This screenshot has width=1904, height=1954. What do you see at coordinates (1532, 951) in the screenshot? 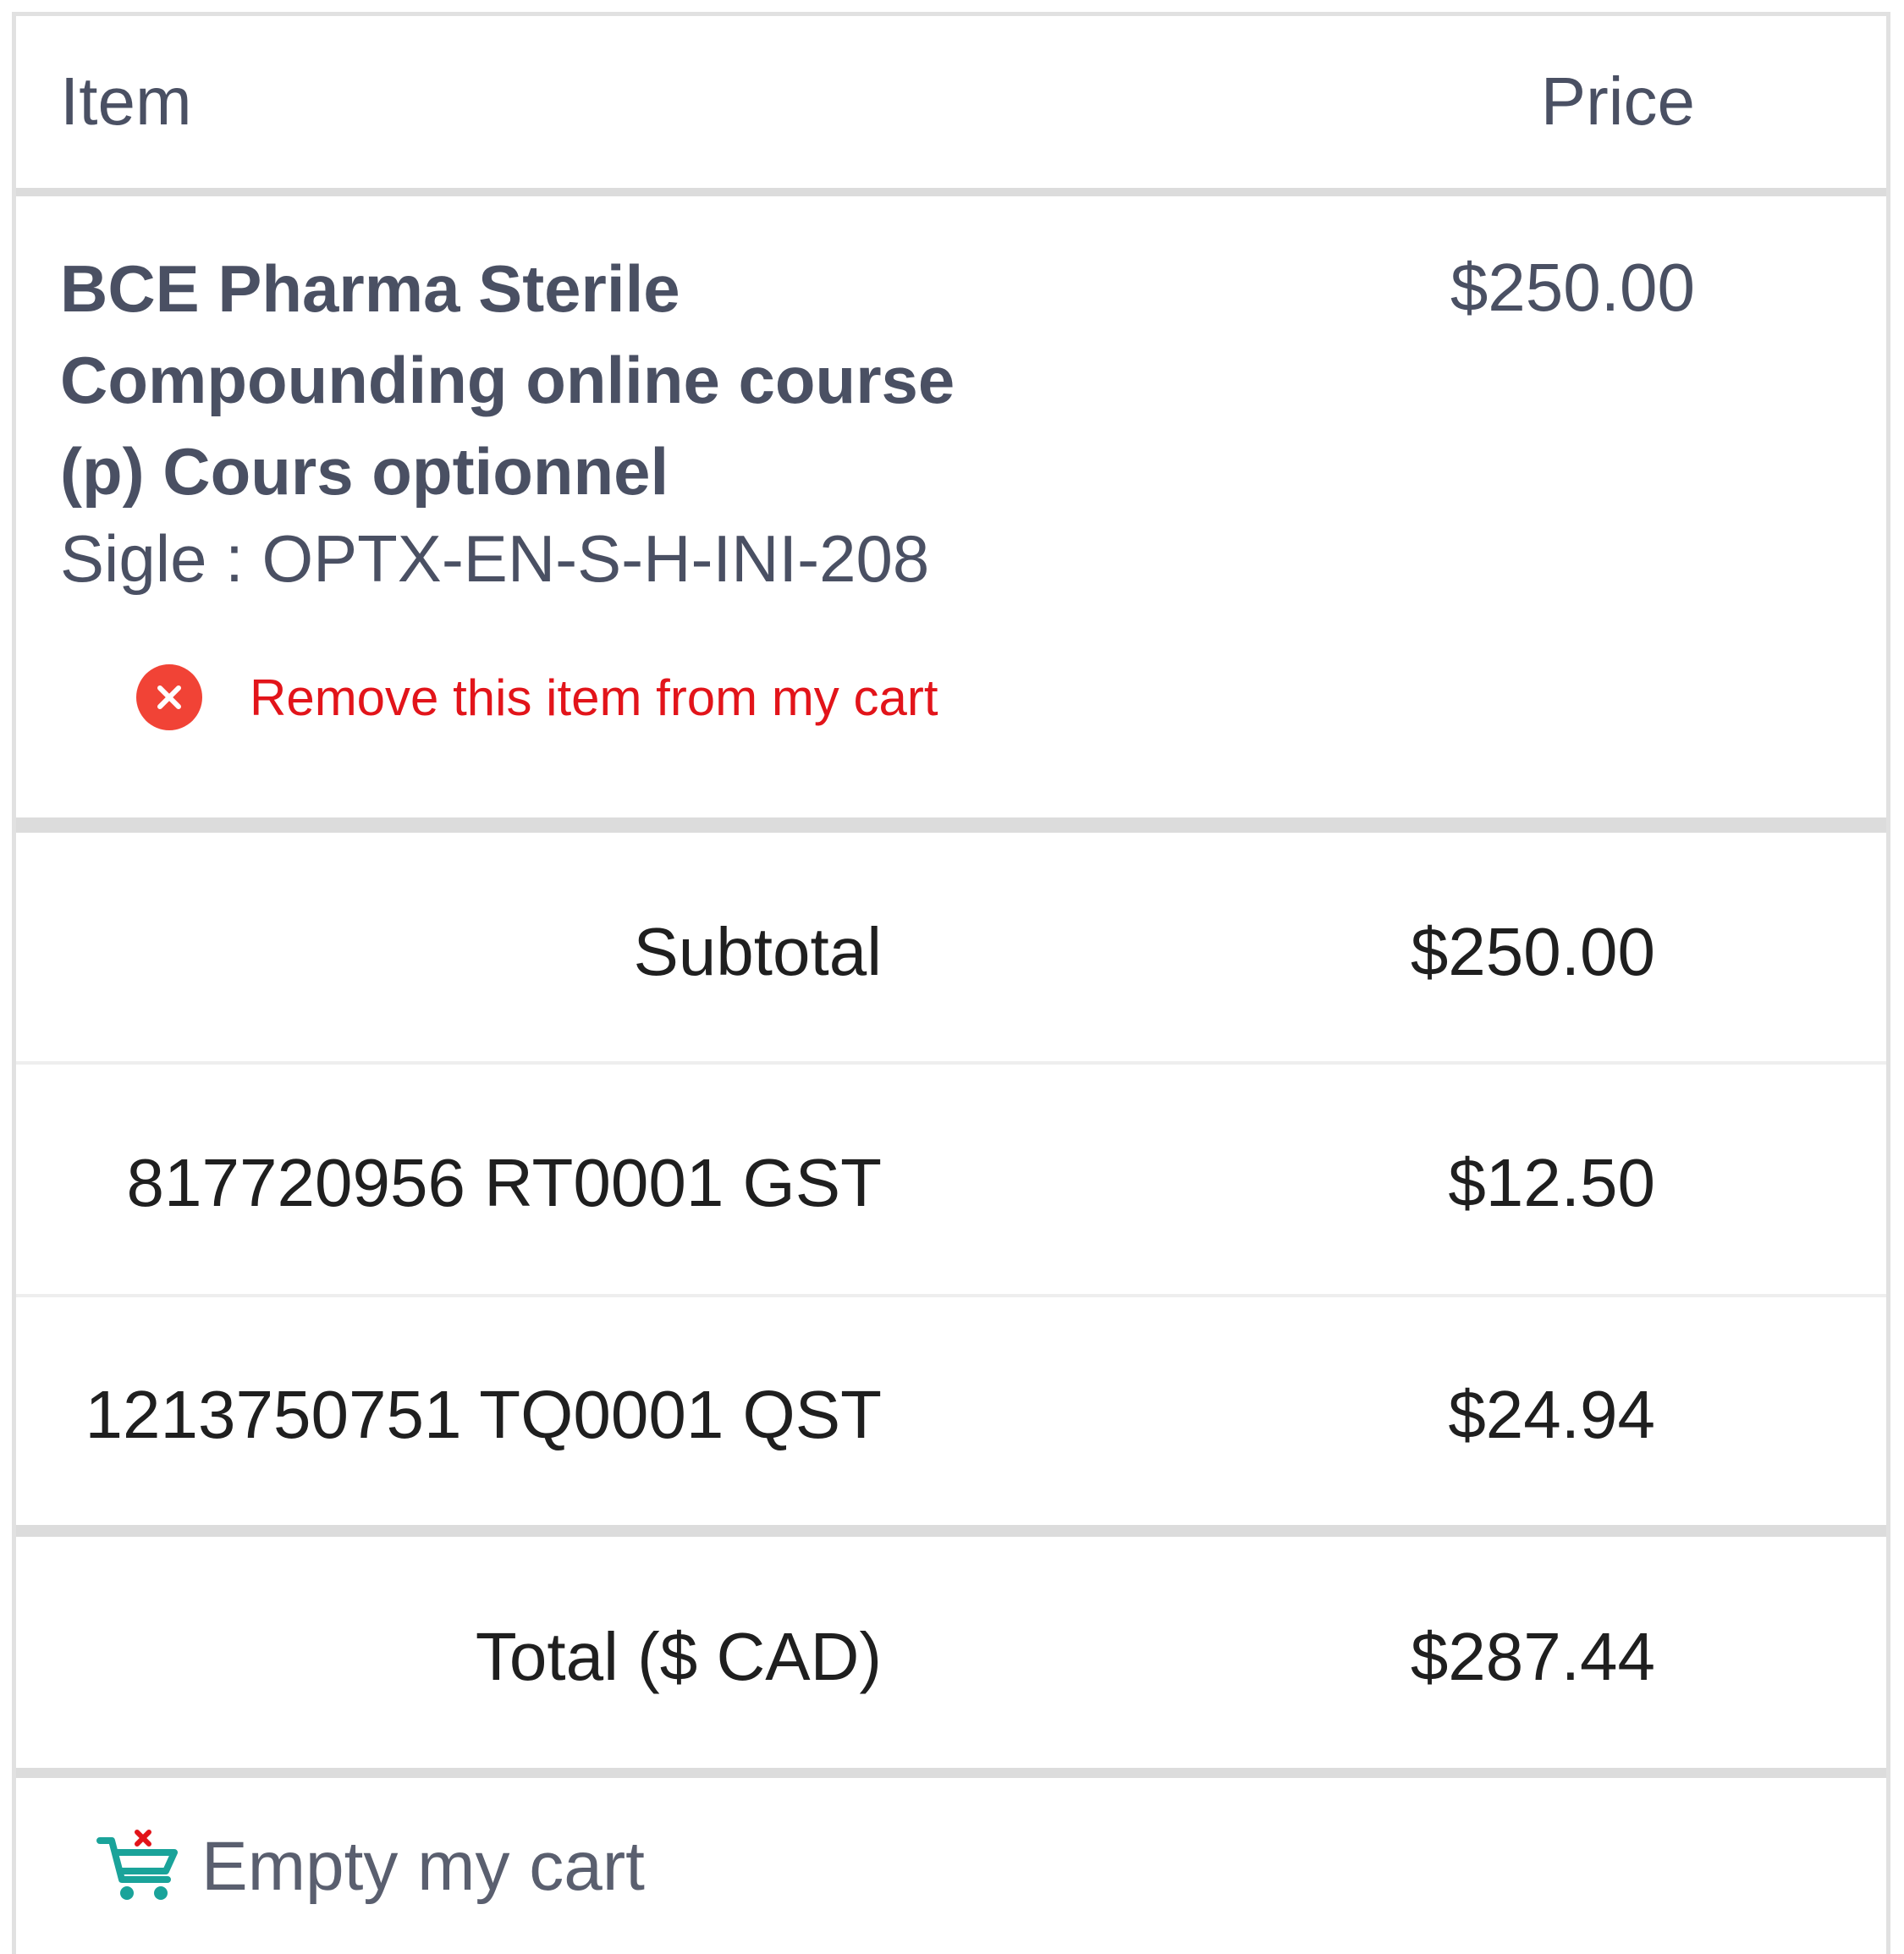
I see `subtotal-value: $250.00` at bounding box center [1532, 951].